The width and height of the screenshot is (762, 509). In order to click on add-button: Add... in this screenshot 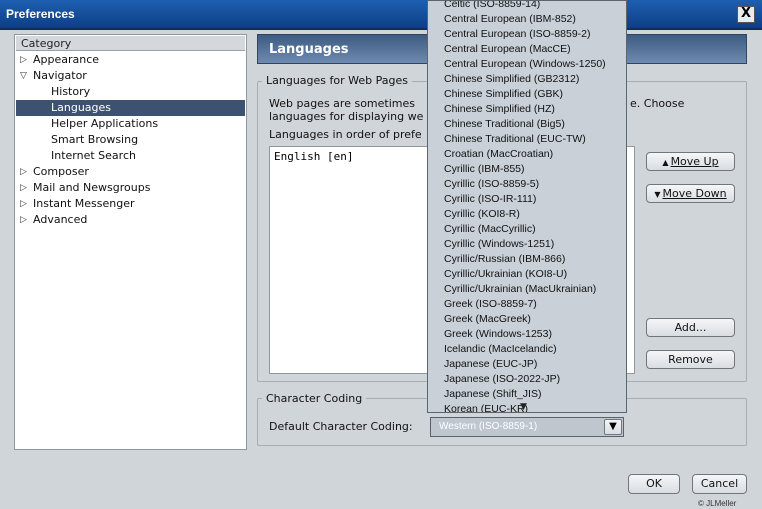, I will do `click(690, 327)`.